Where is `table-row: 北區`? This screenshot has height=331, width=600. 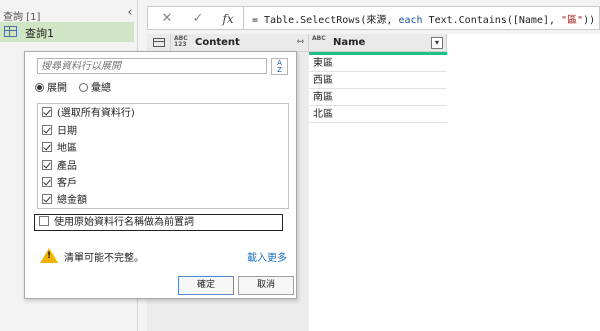 table-row: 北區 is located at coordinates (378, 114).